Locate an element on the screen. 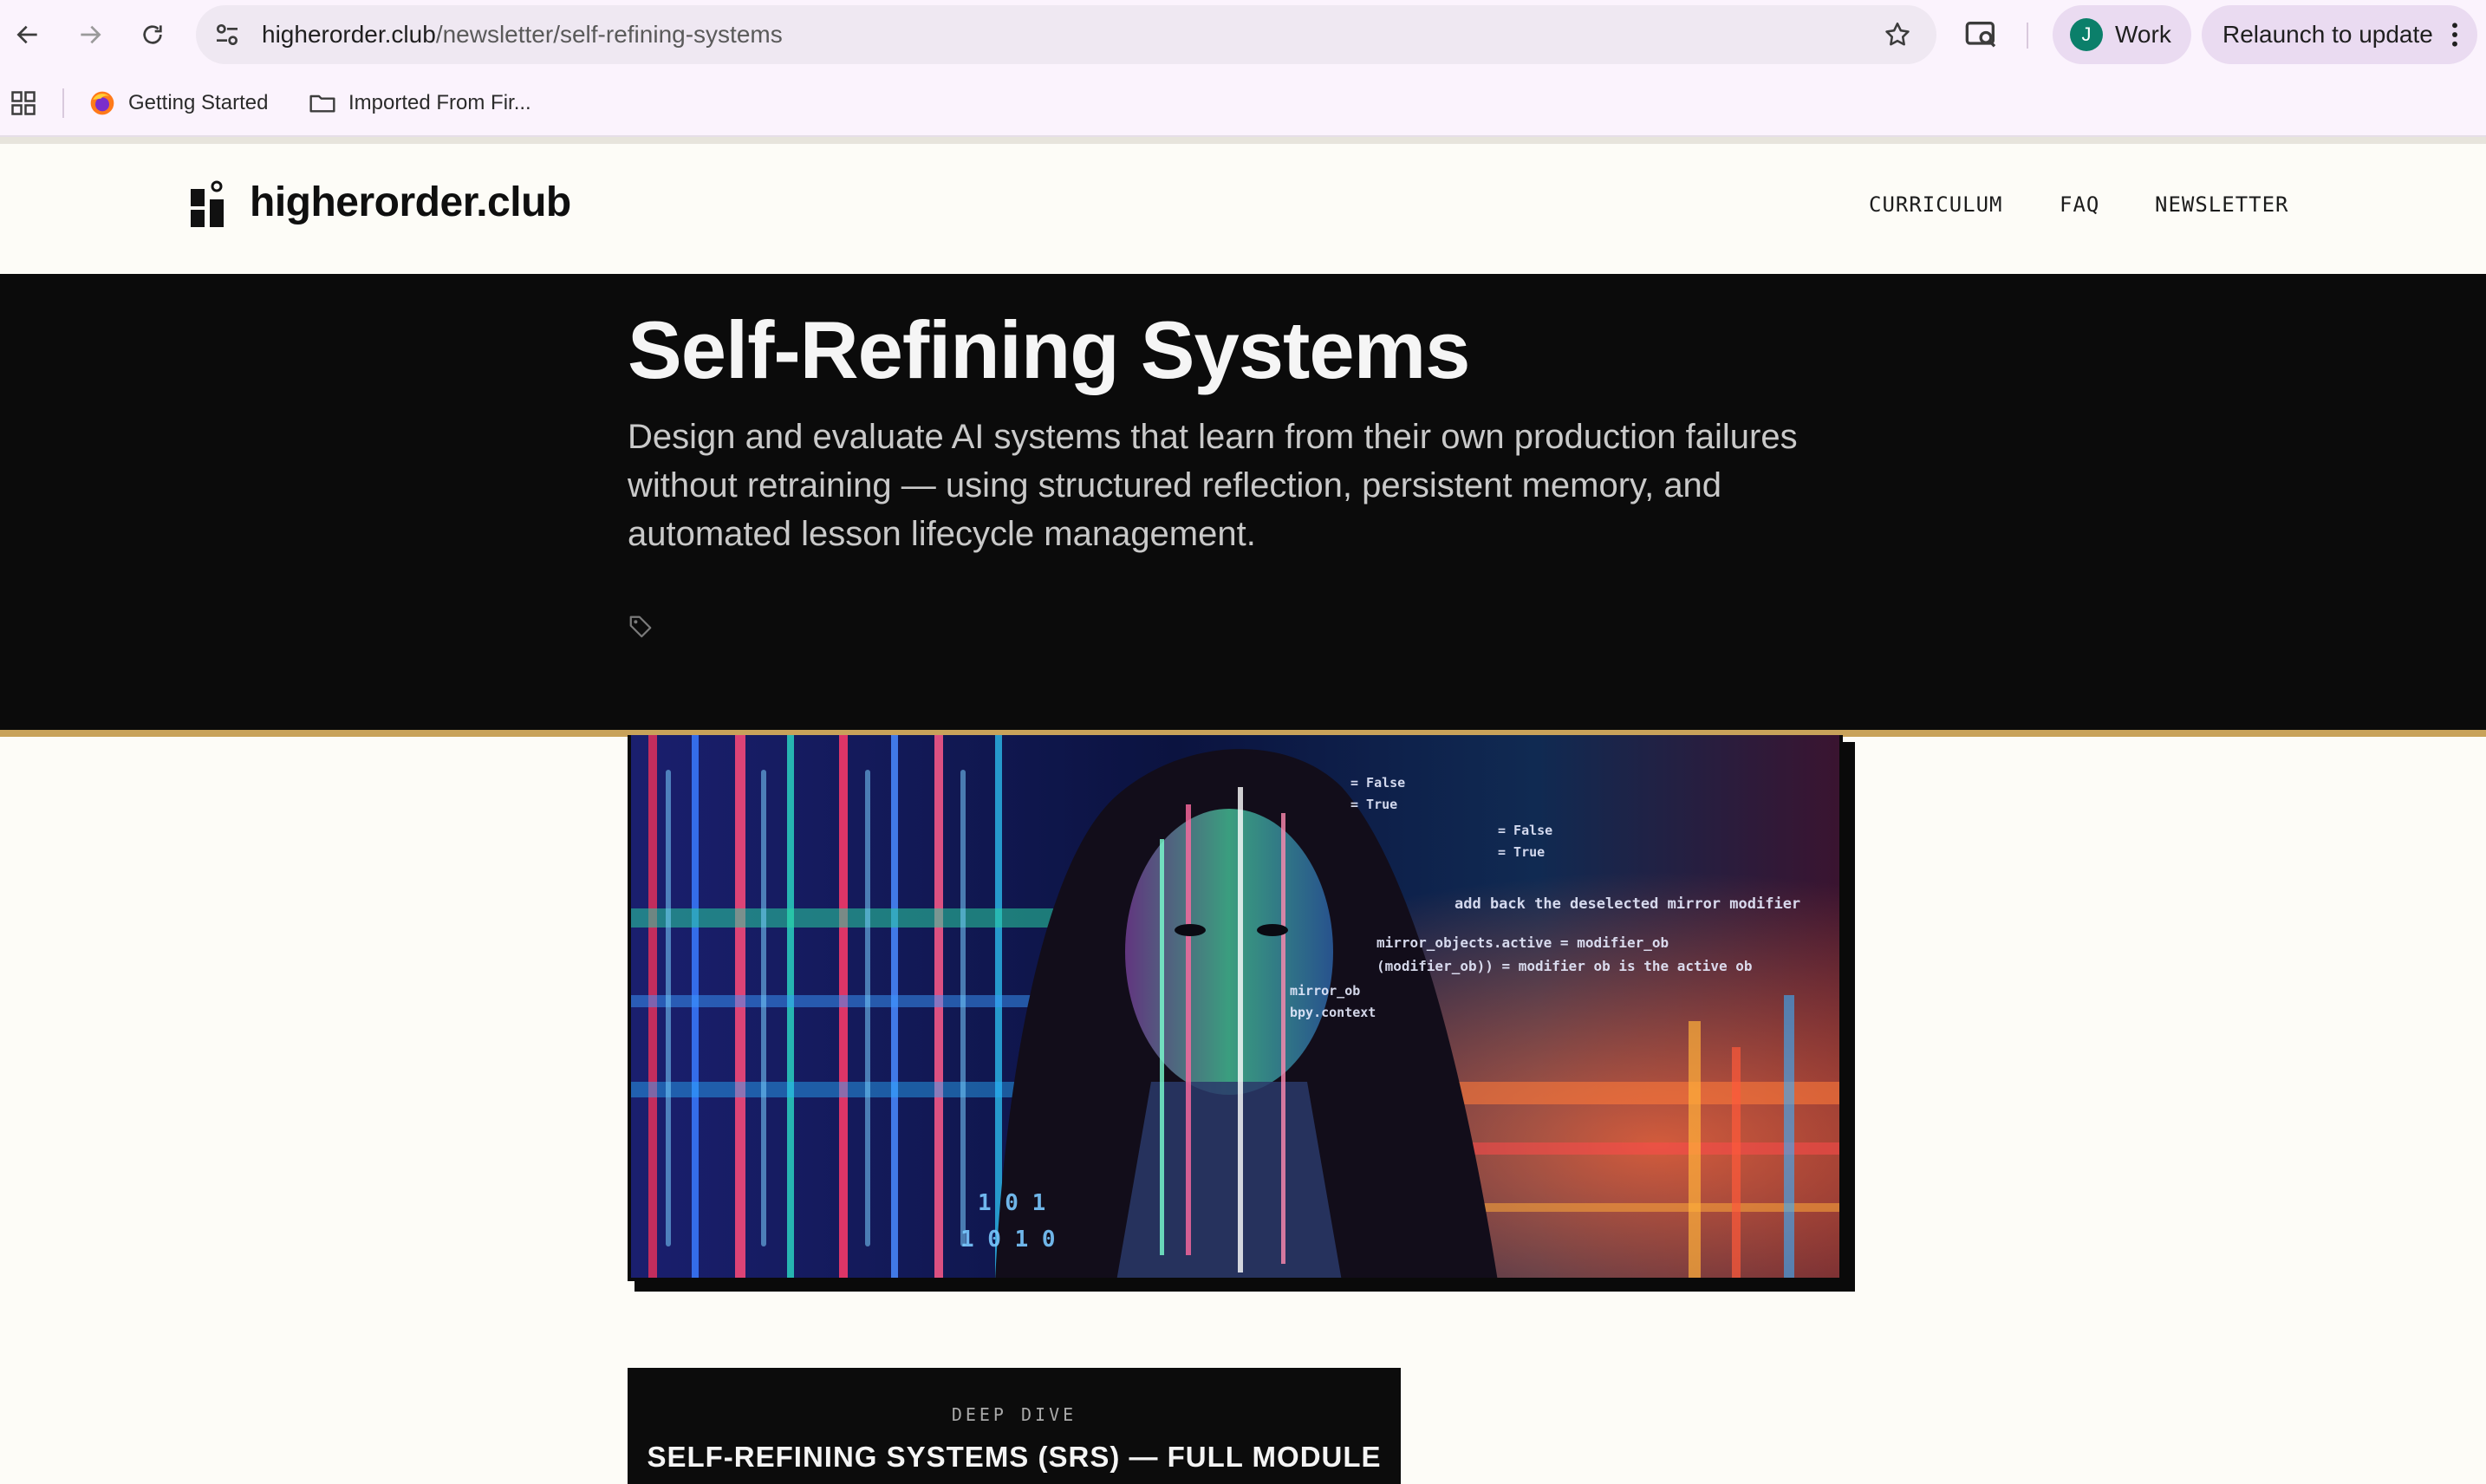  firefox-icon is located at coordinates (102, 103).